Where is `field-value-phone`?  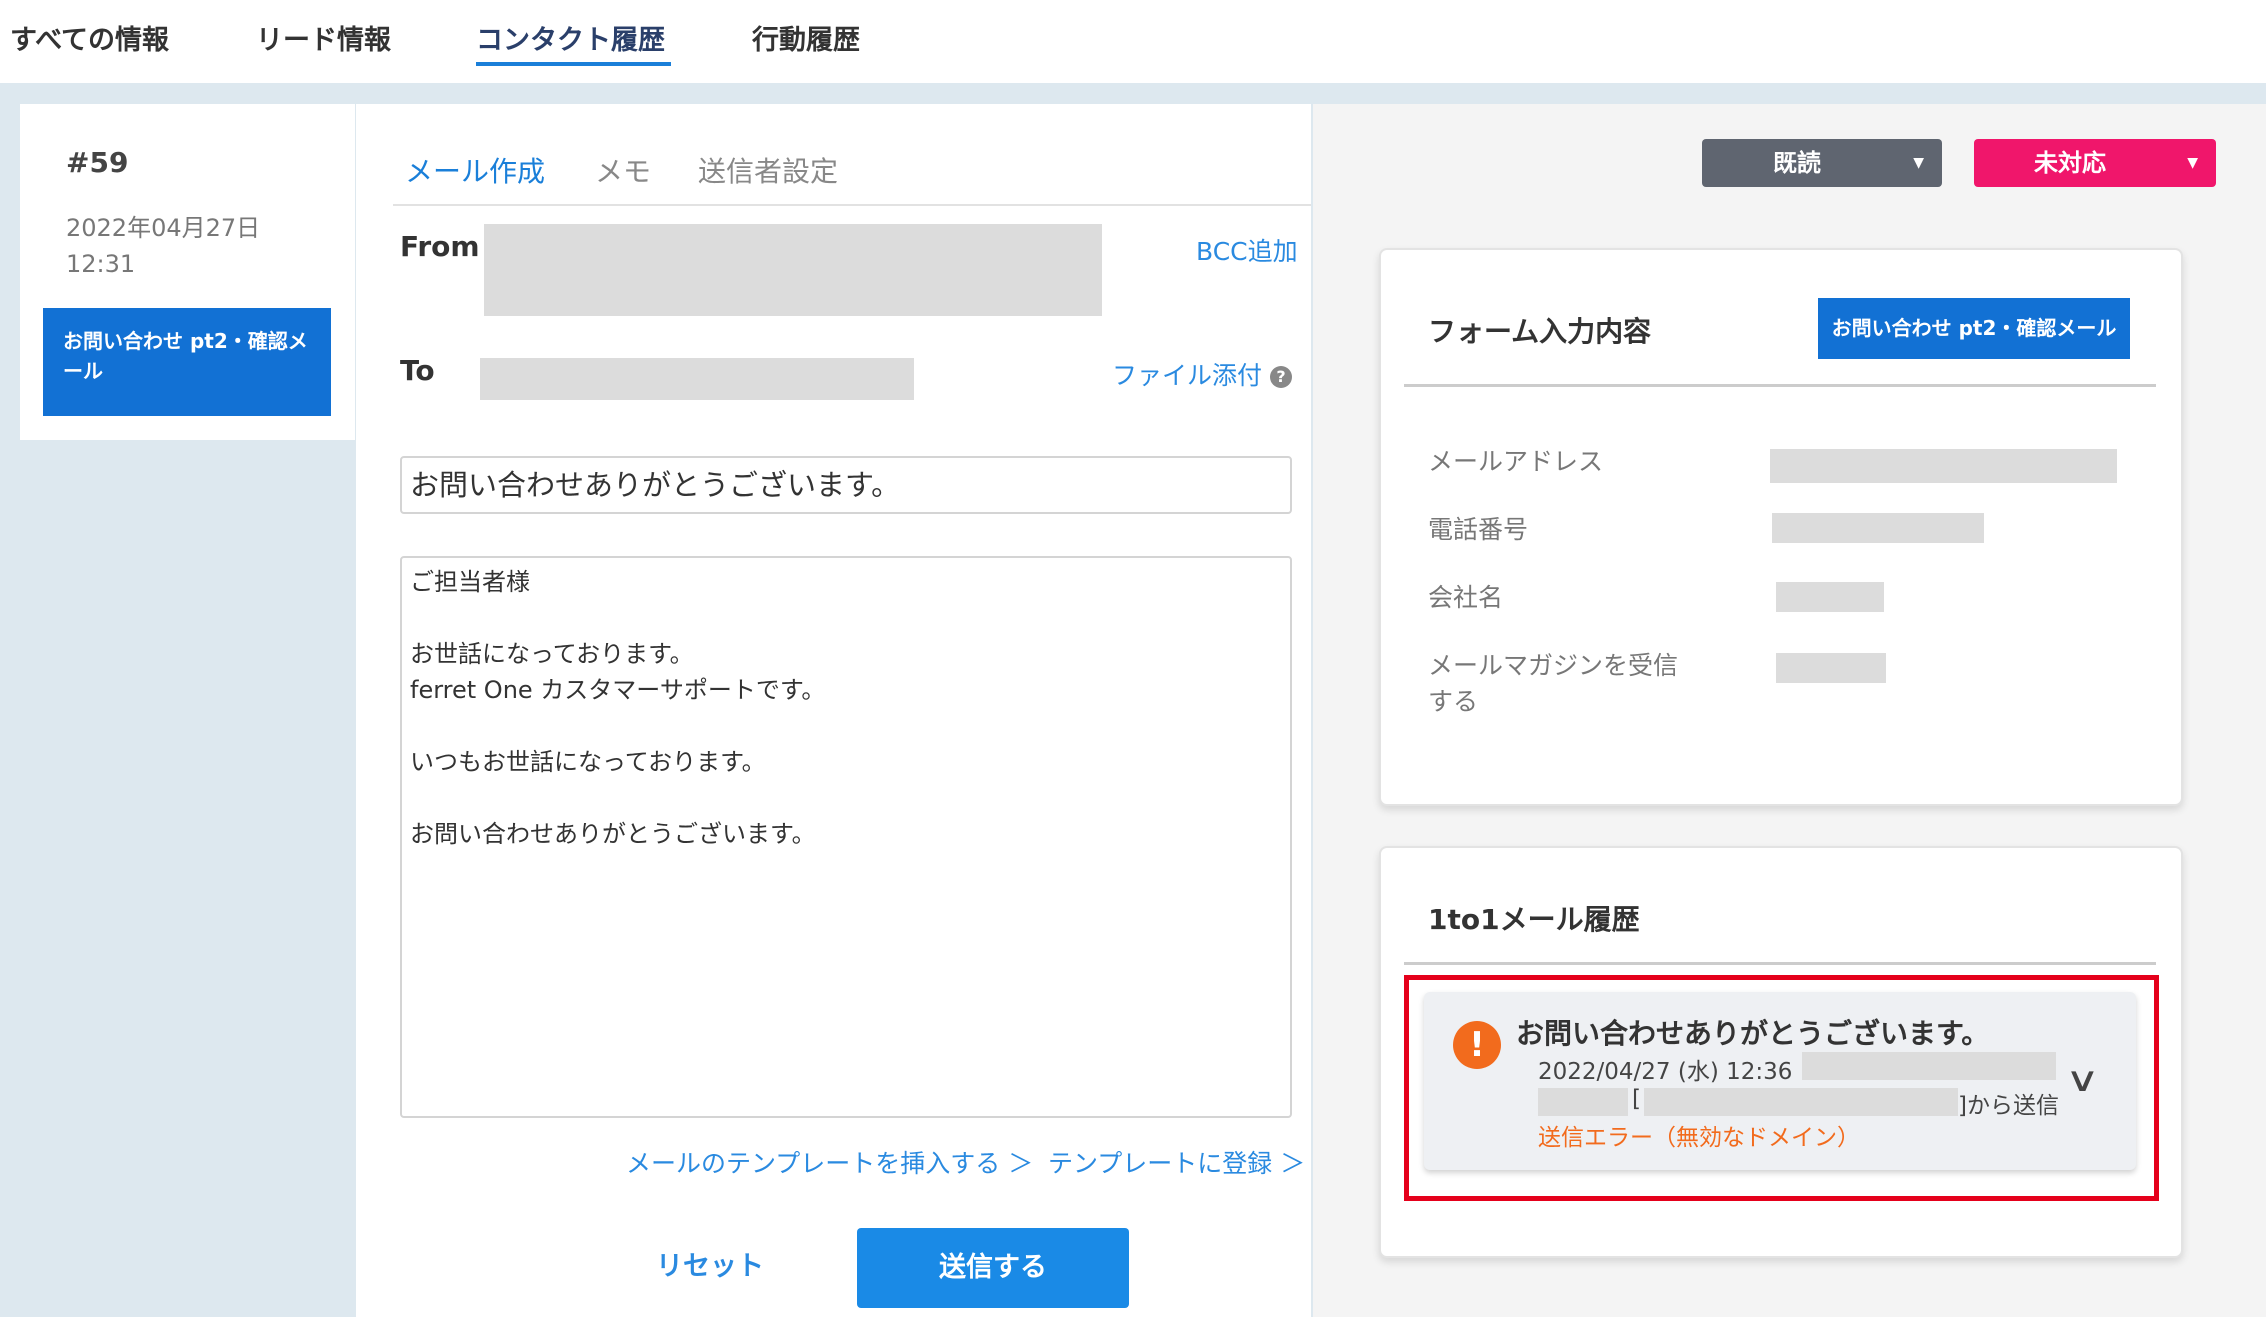 field-value-phone is located at coordinates (1878, 528).